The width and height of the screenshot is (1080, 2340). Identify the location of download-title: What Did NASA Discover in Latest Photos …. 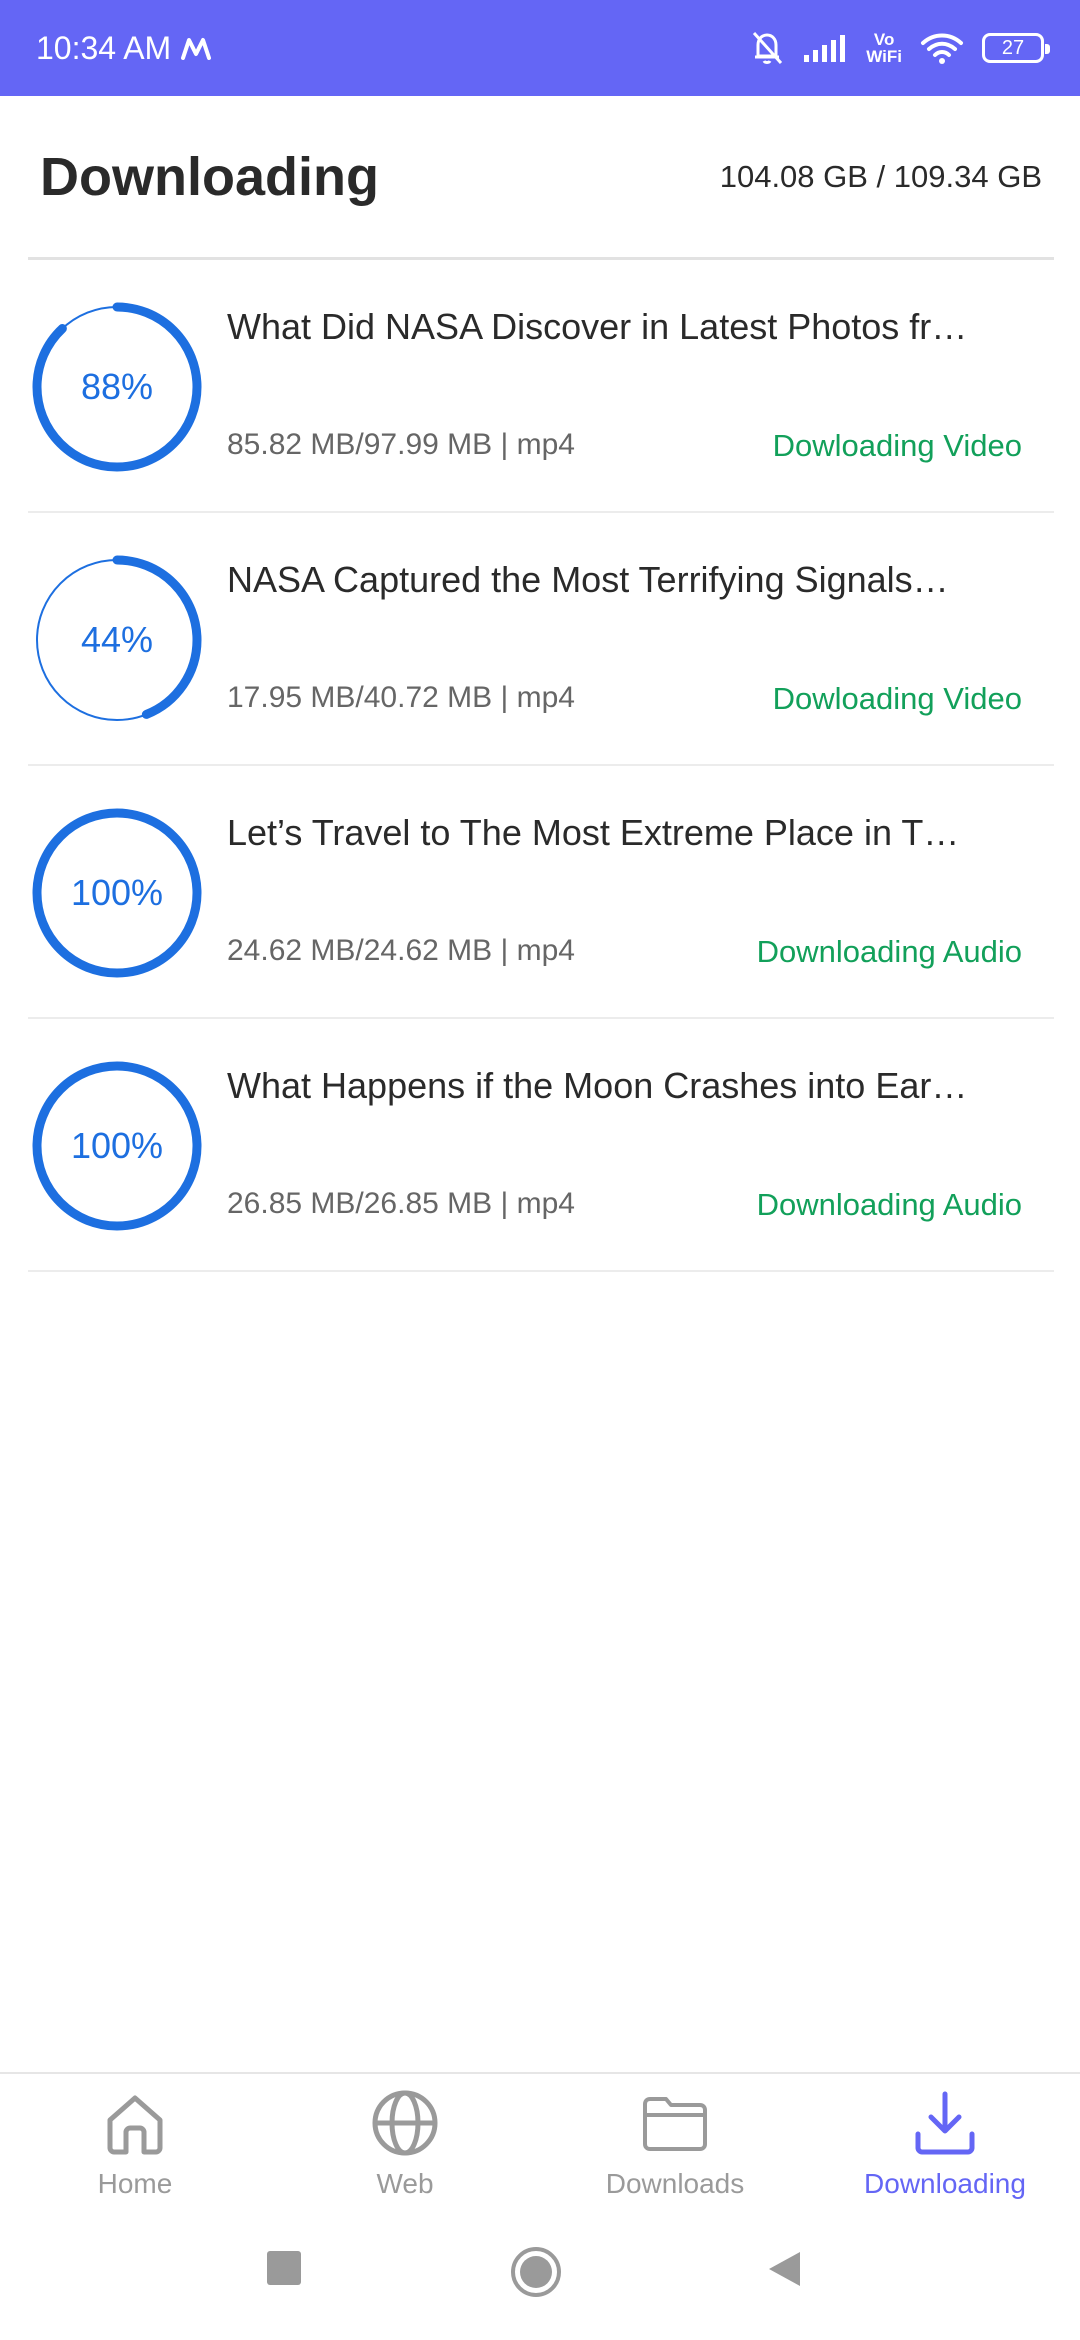
(597, 326).